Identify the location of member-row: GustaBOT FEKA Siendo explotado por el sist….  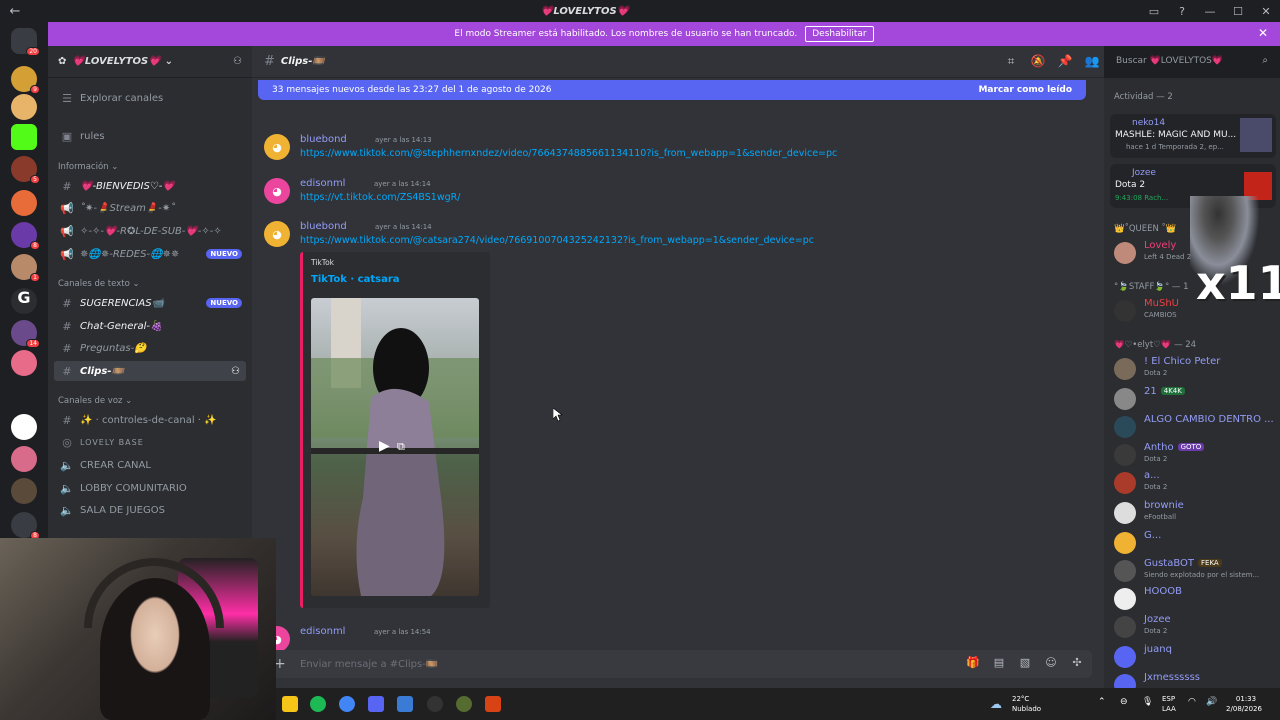
(1194, 571).